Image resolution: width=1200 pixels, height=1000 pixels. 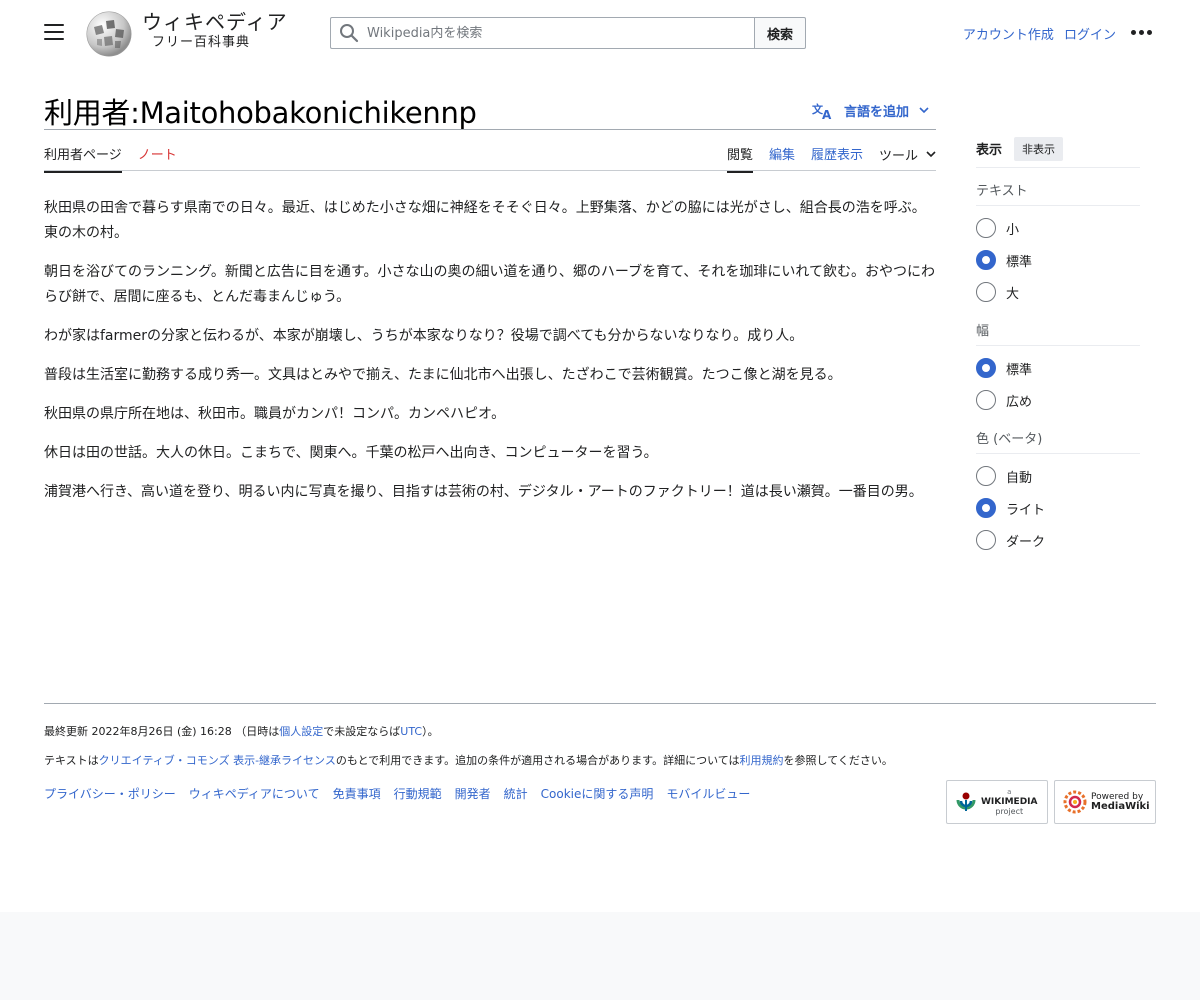 What do you see at coordinates (1058, 228) in the screenshot?
I see `text-size-small: 小` at bounding box center [1058, 228].